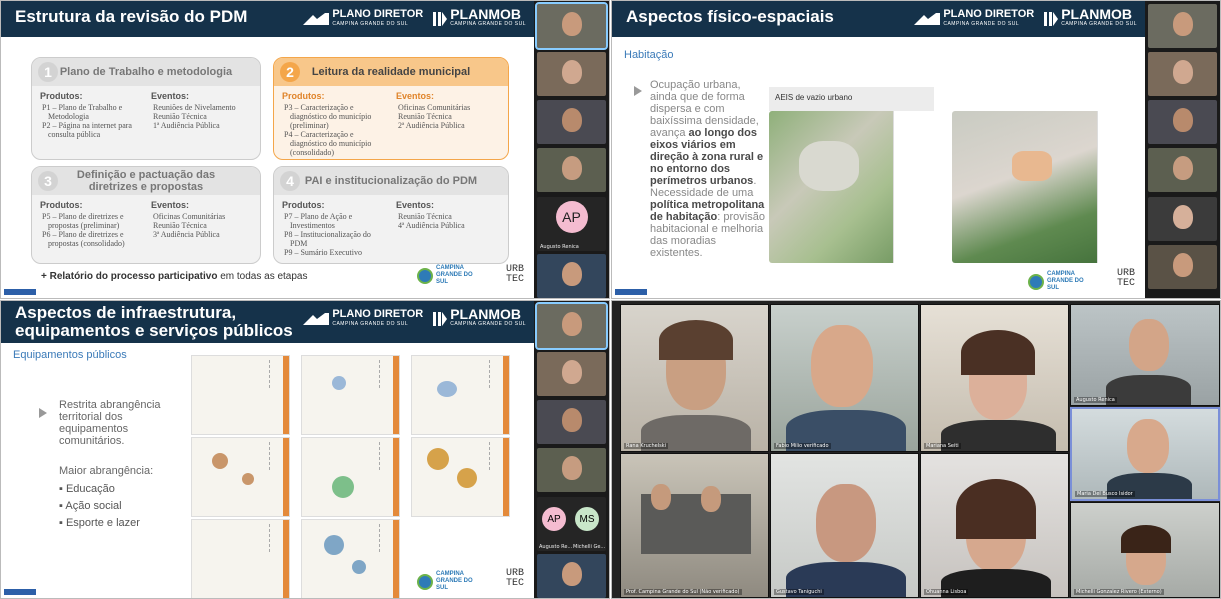 The height and width of the screenshot is (599, 1221). I want to click on paragraph-wider: Maior abrangência:, so click(106, 471).